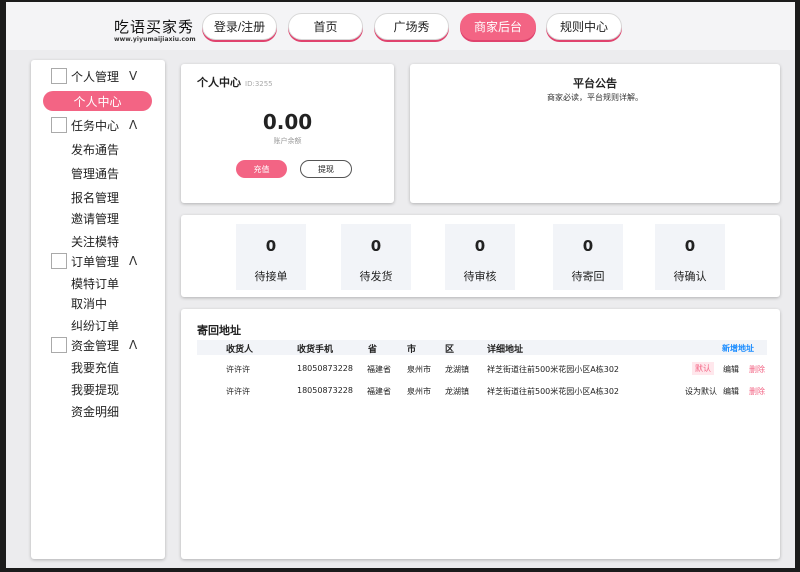 The width and height of the screenshot is (800, 572). What do you see at coordinates (588, 277) in the screenshot?
I see `stat-label: 待寄回` at bounding box center [588, 277].